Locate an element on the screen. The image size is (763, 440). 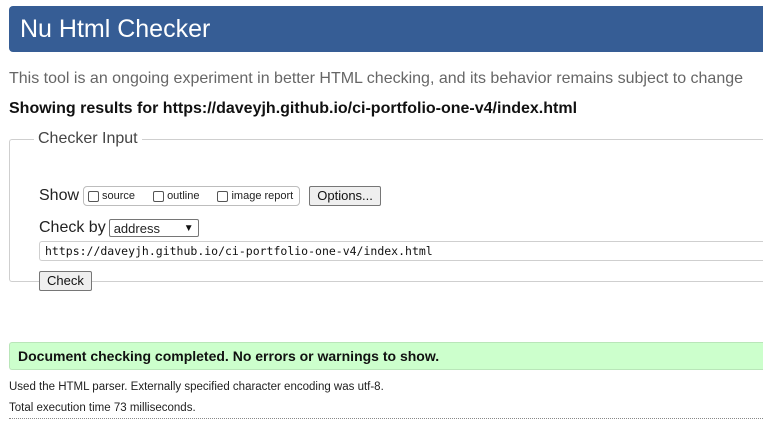
page-title: Nu Html Checker is located at coordinates (115, 29).